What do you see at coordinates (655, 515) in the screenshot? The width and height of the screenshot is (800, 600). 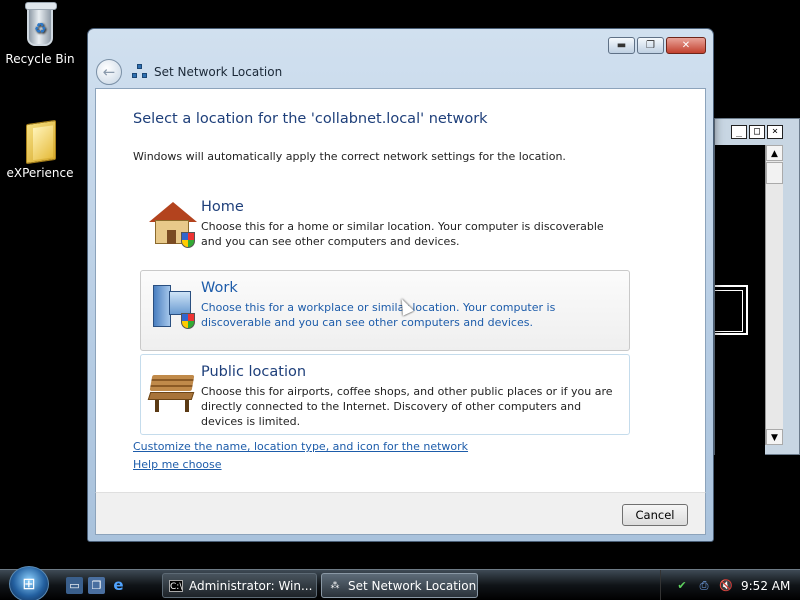 I see `cancel-button: Cancel` at bounding box center [655, 515].